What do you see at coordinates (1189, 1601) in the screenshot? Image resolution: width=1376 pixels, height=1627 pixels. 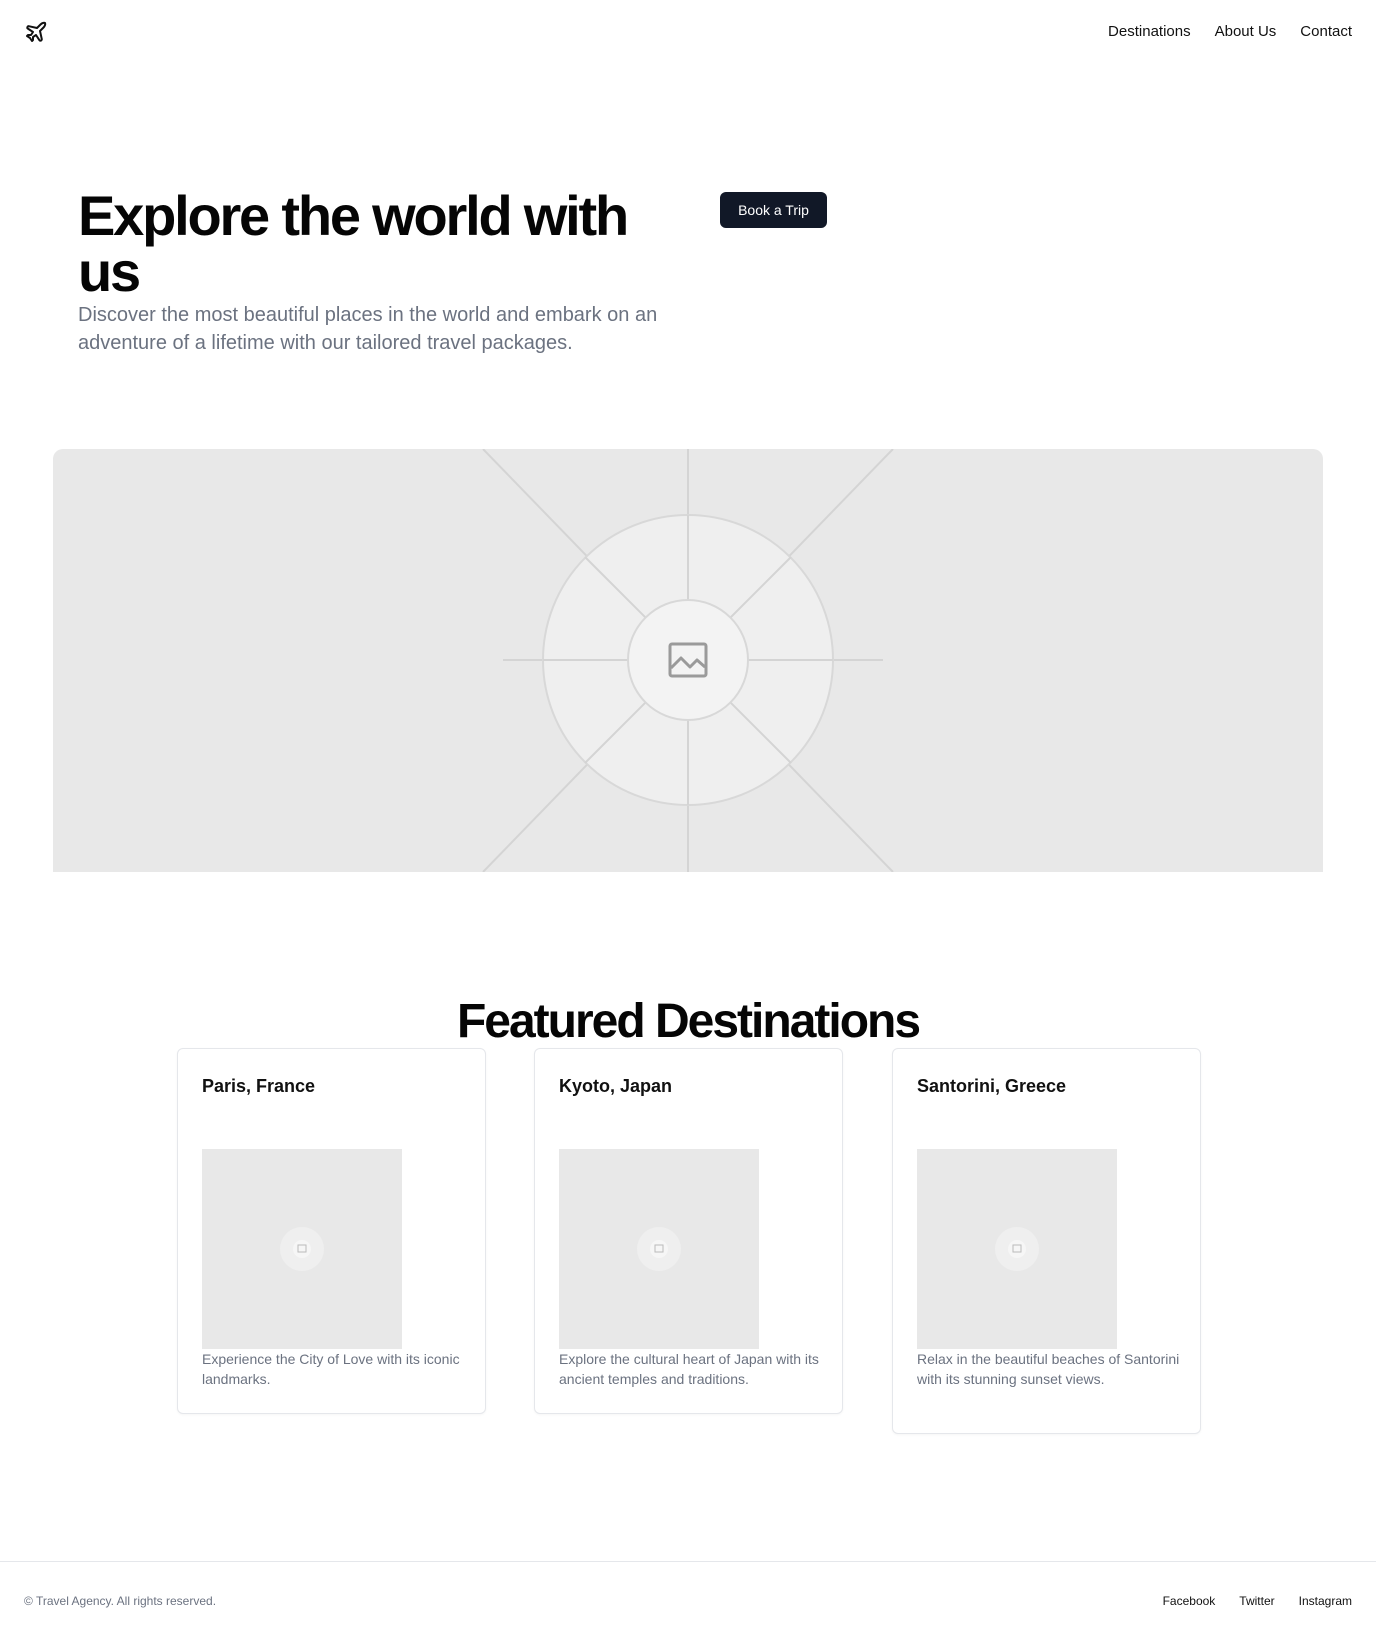 I see `footer-link-facebook: Facebook` at bounding box center [1189, 1601].